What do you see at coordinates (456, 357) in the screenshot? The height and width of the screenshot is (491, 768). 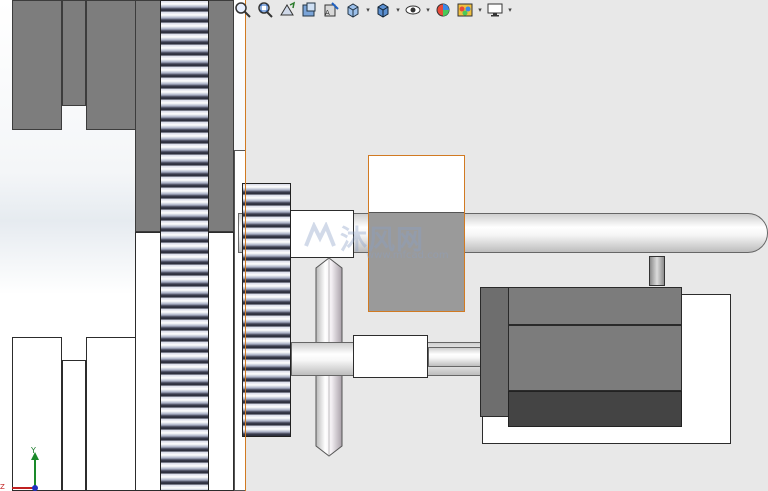 I see `motor-output-shaft` at bounding box center [456, 357].